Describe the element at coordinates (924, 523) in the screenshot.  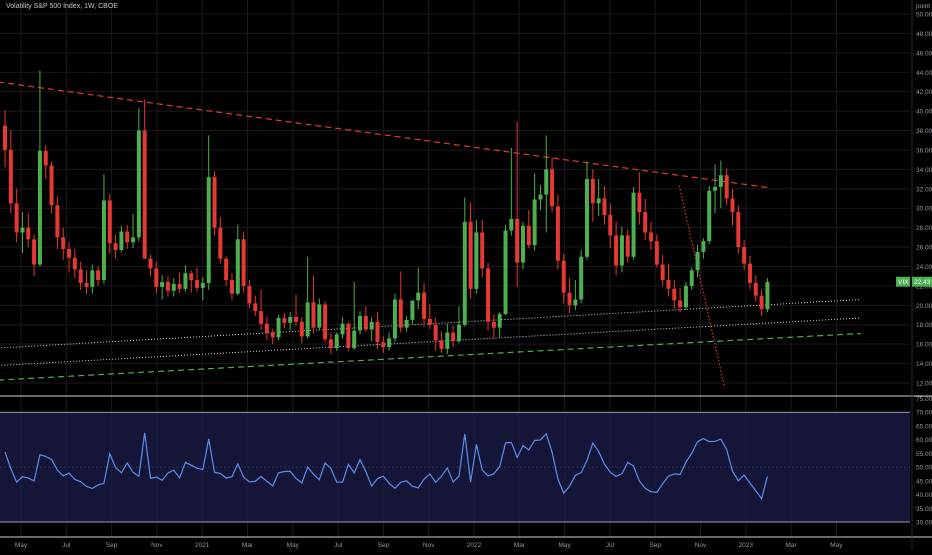
I see `rsi-tick-label: 30.00` at that location.